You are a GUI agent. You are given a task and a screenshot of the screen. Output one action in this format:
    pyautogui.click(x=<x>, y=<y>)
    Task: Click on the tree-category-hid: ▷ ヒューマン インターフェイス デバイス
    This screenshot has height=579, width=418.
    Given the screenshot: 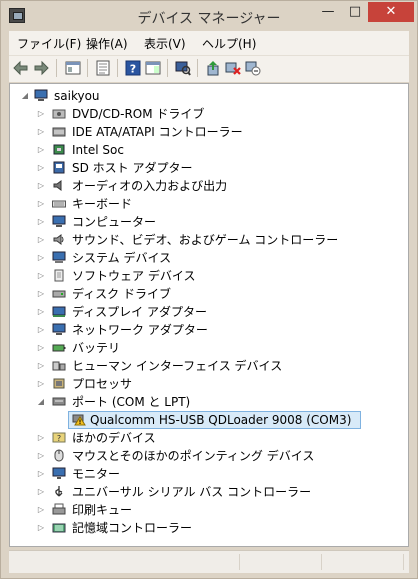 What is the action you would take?
    pyautogui.click(x=200, y=366)
    